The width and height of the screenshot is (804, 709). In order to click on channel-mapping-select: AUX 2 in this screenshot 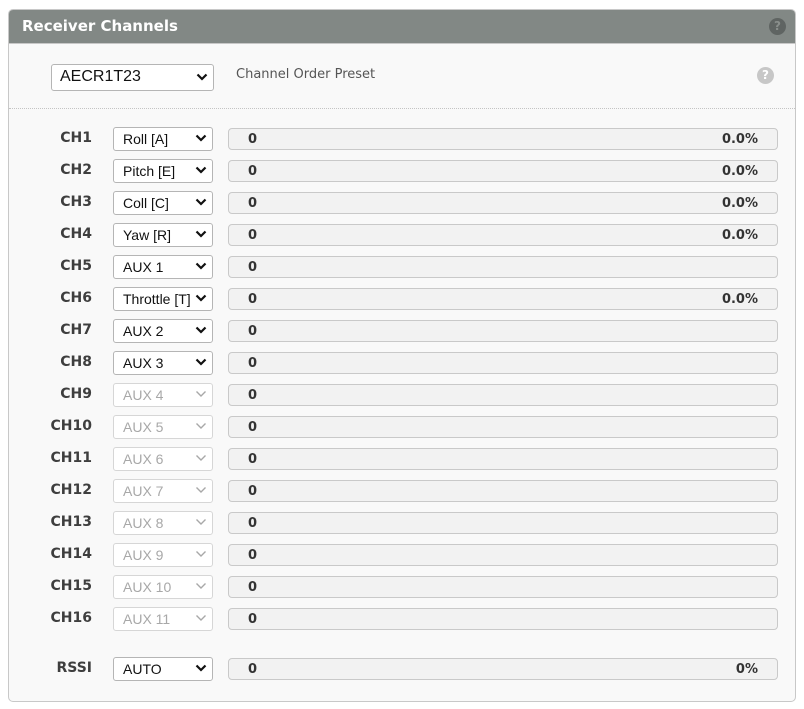, I will do `click(163, 331)`.